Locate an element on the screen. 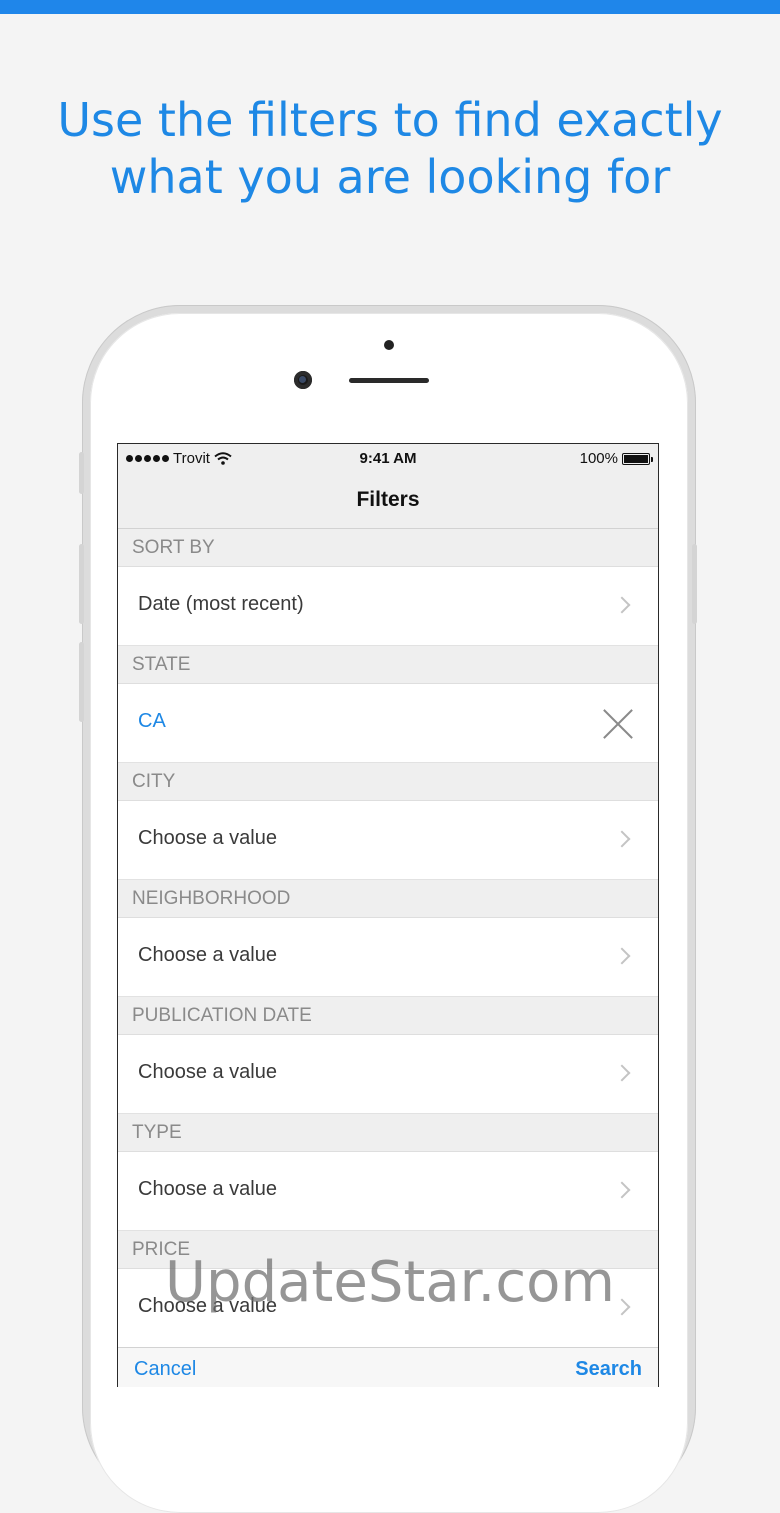 Image resolution: width=780 pixels, height=1513 pixels. page-title: Filters is located at coordinates (388, 499).